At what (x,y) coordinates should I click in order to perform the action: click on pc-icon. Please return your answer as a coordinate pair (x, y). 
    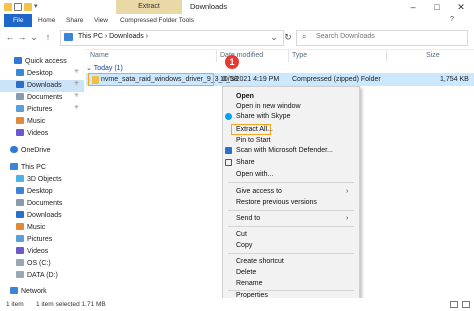
    Looking at the image, I should click on (14, 166).